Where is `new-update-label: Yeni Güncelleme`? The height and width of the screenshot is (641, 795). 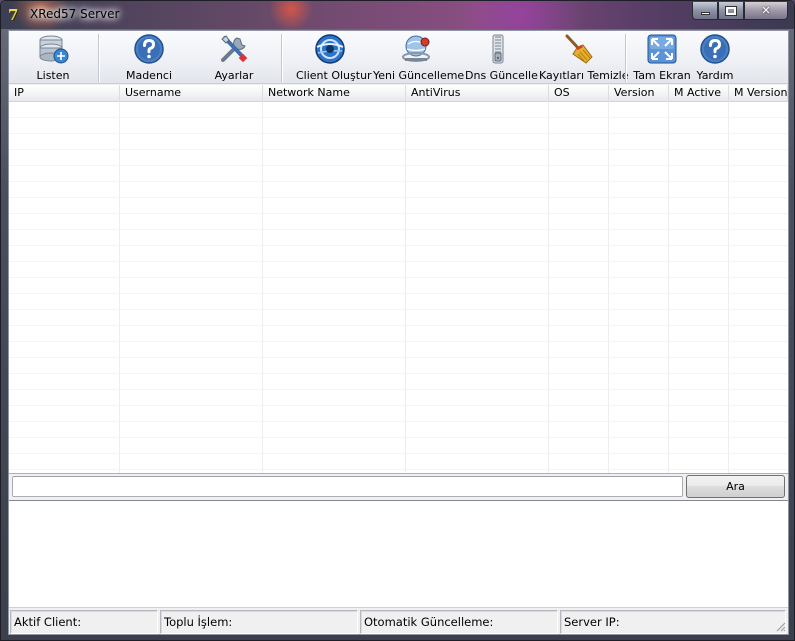 new-update-label: Yeni Güncelleme is located at coordinates (419, 75).